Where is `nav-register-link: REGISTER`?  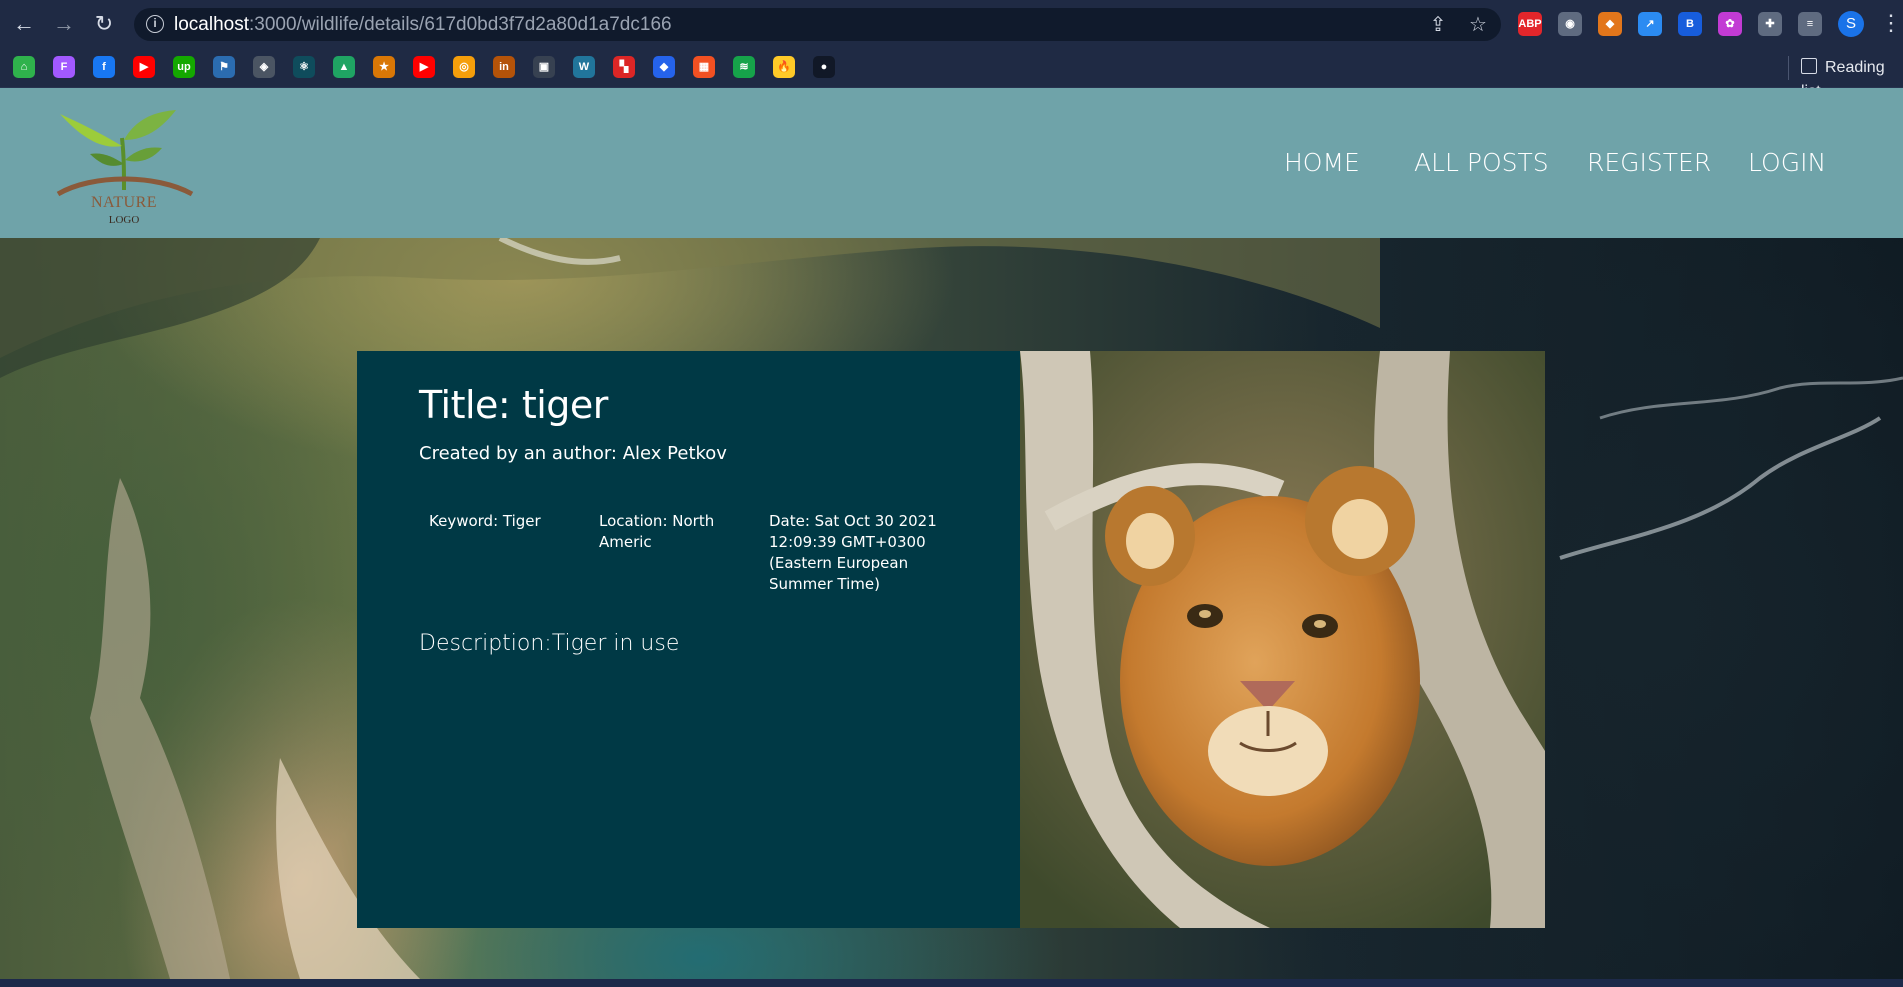
nav-register-link: REGISTER is located at coordinates (1649, 162).